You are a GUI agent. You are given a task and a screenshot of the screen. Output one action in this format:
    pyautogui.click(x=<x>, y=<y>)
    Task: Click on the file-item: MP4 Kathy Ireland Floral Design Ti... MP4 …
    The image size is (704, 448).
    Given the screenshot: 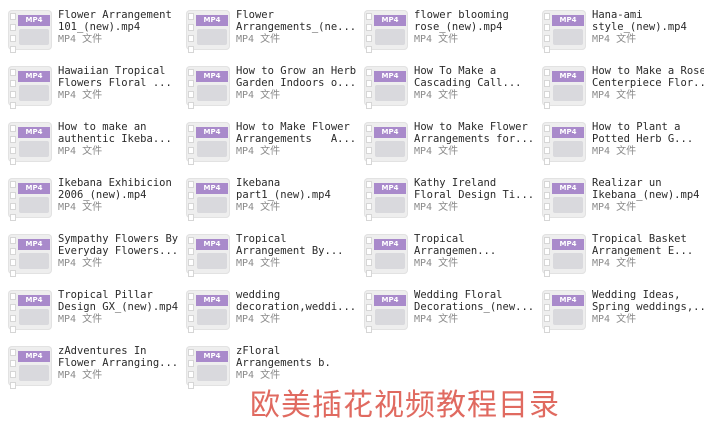 What is the action you would take?
    pyautogui.click(x=446, y=200)
    